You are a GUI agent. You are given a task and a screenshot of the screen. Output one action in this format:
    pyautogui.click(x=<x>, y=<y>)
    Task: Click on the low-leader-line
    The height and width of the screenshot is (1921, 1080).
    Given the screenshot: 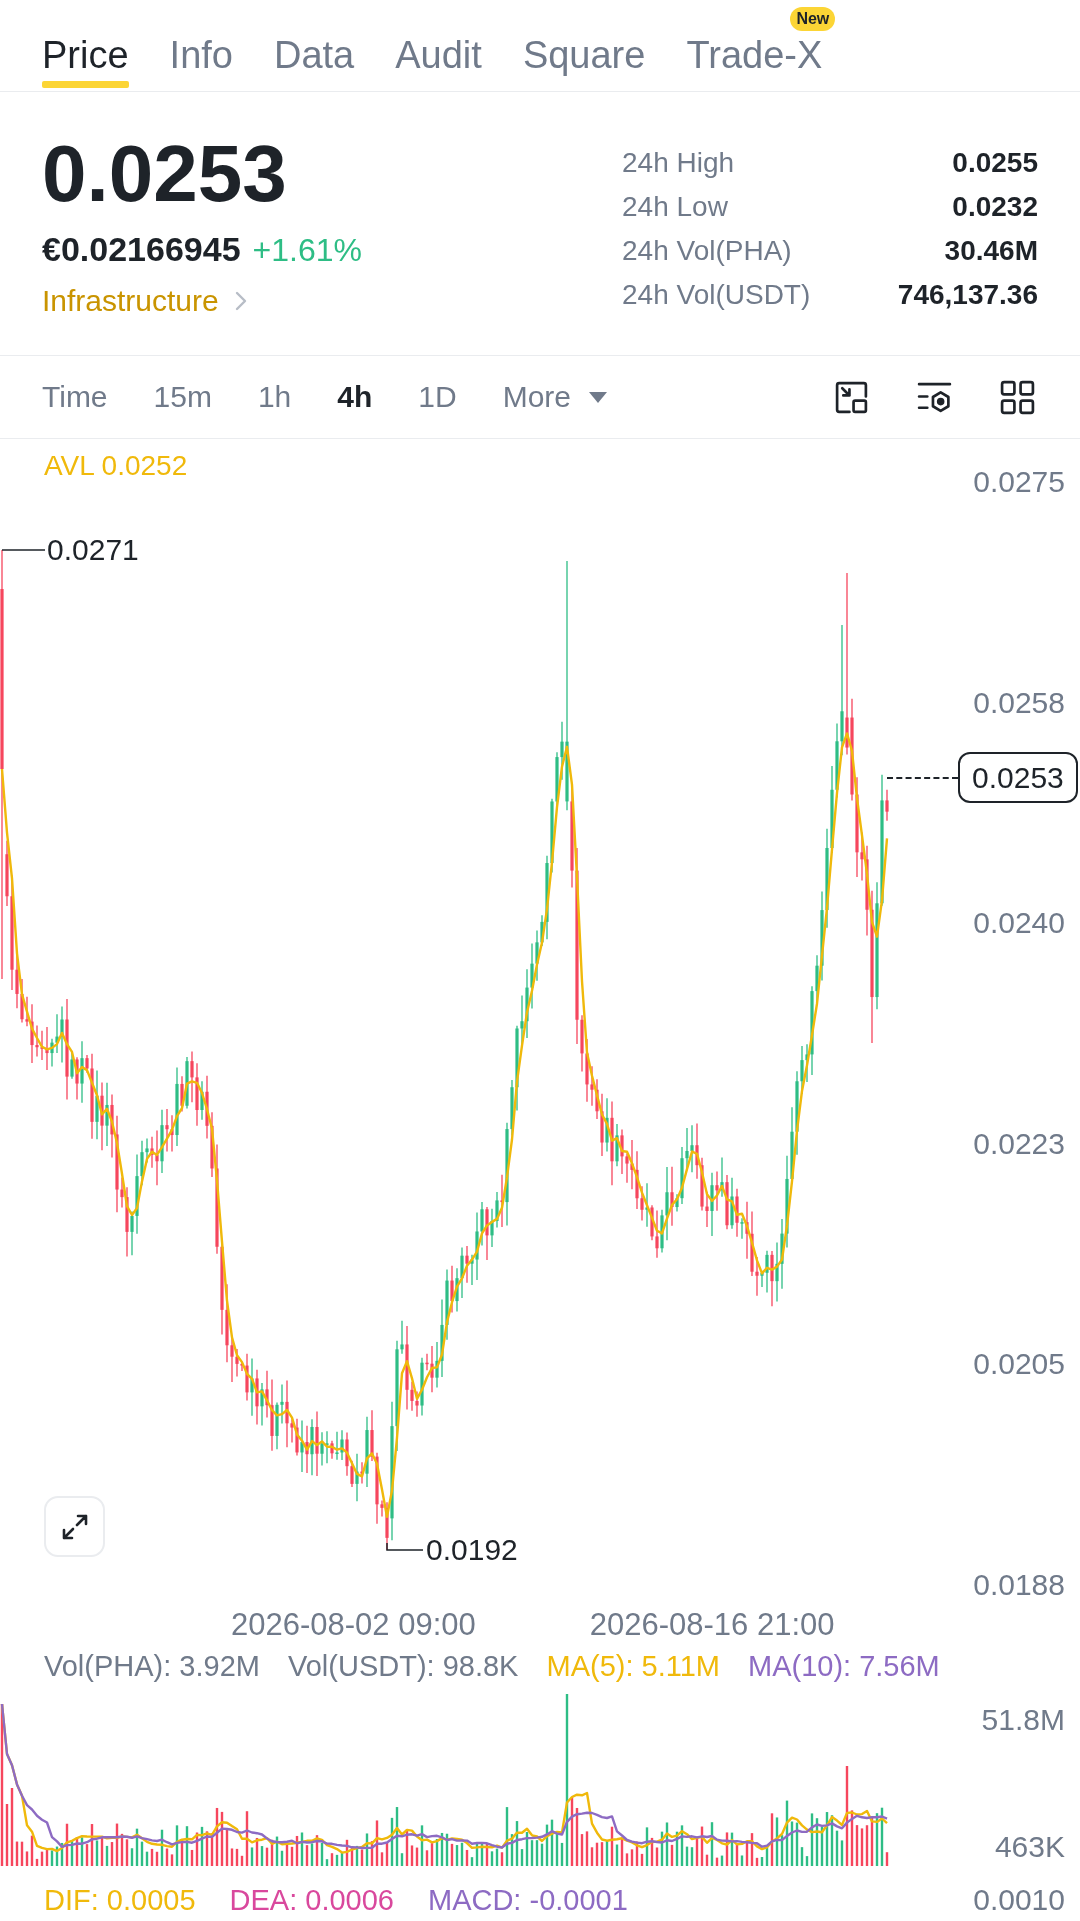 What is the action you would take?
    pyautogui.click(x=405, y=1546)
    